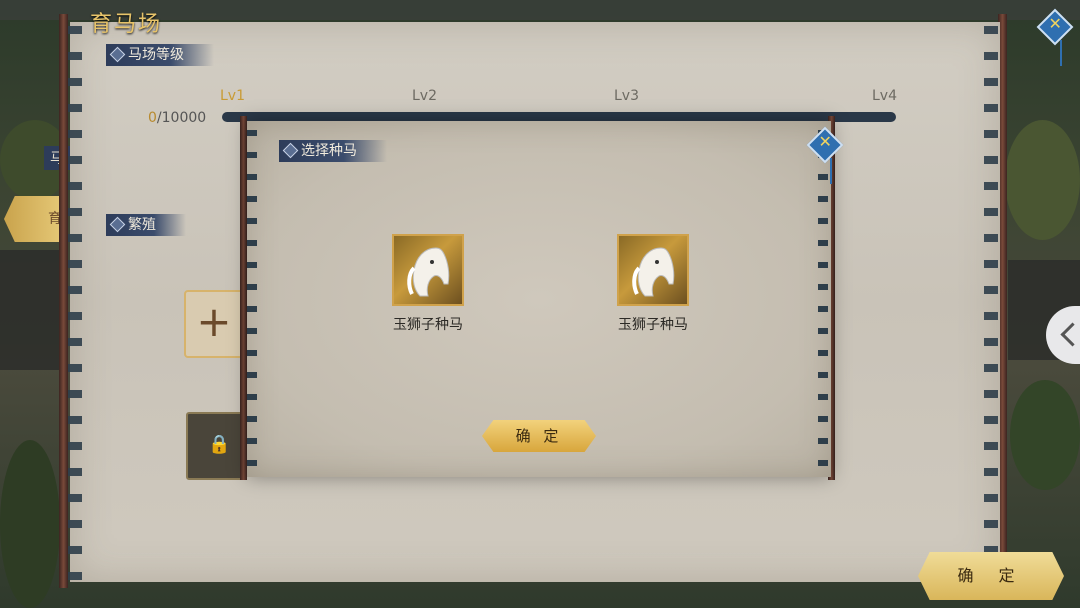 This screenshot has width=1080, height=608. What do you see at coordinates (626, 96) in the screenshot?
I see `level-marker-3: Lv3` at bounding box center [626, 96].